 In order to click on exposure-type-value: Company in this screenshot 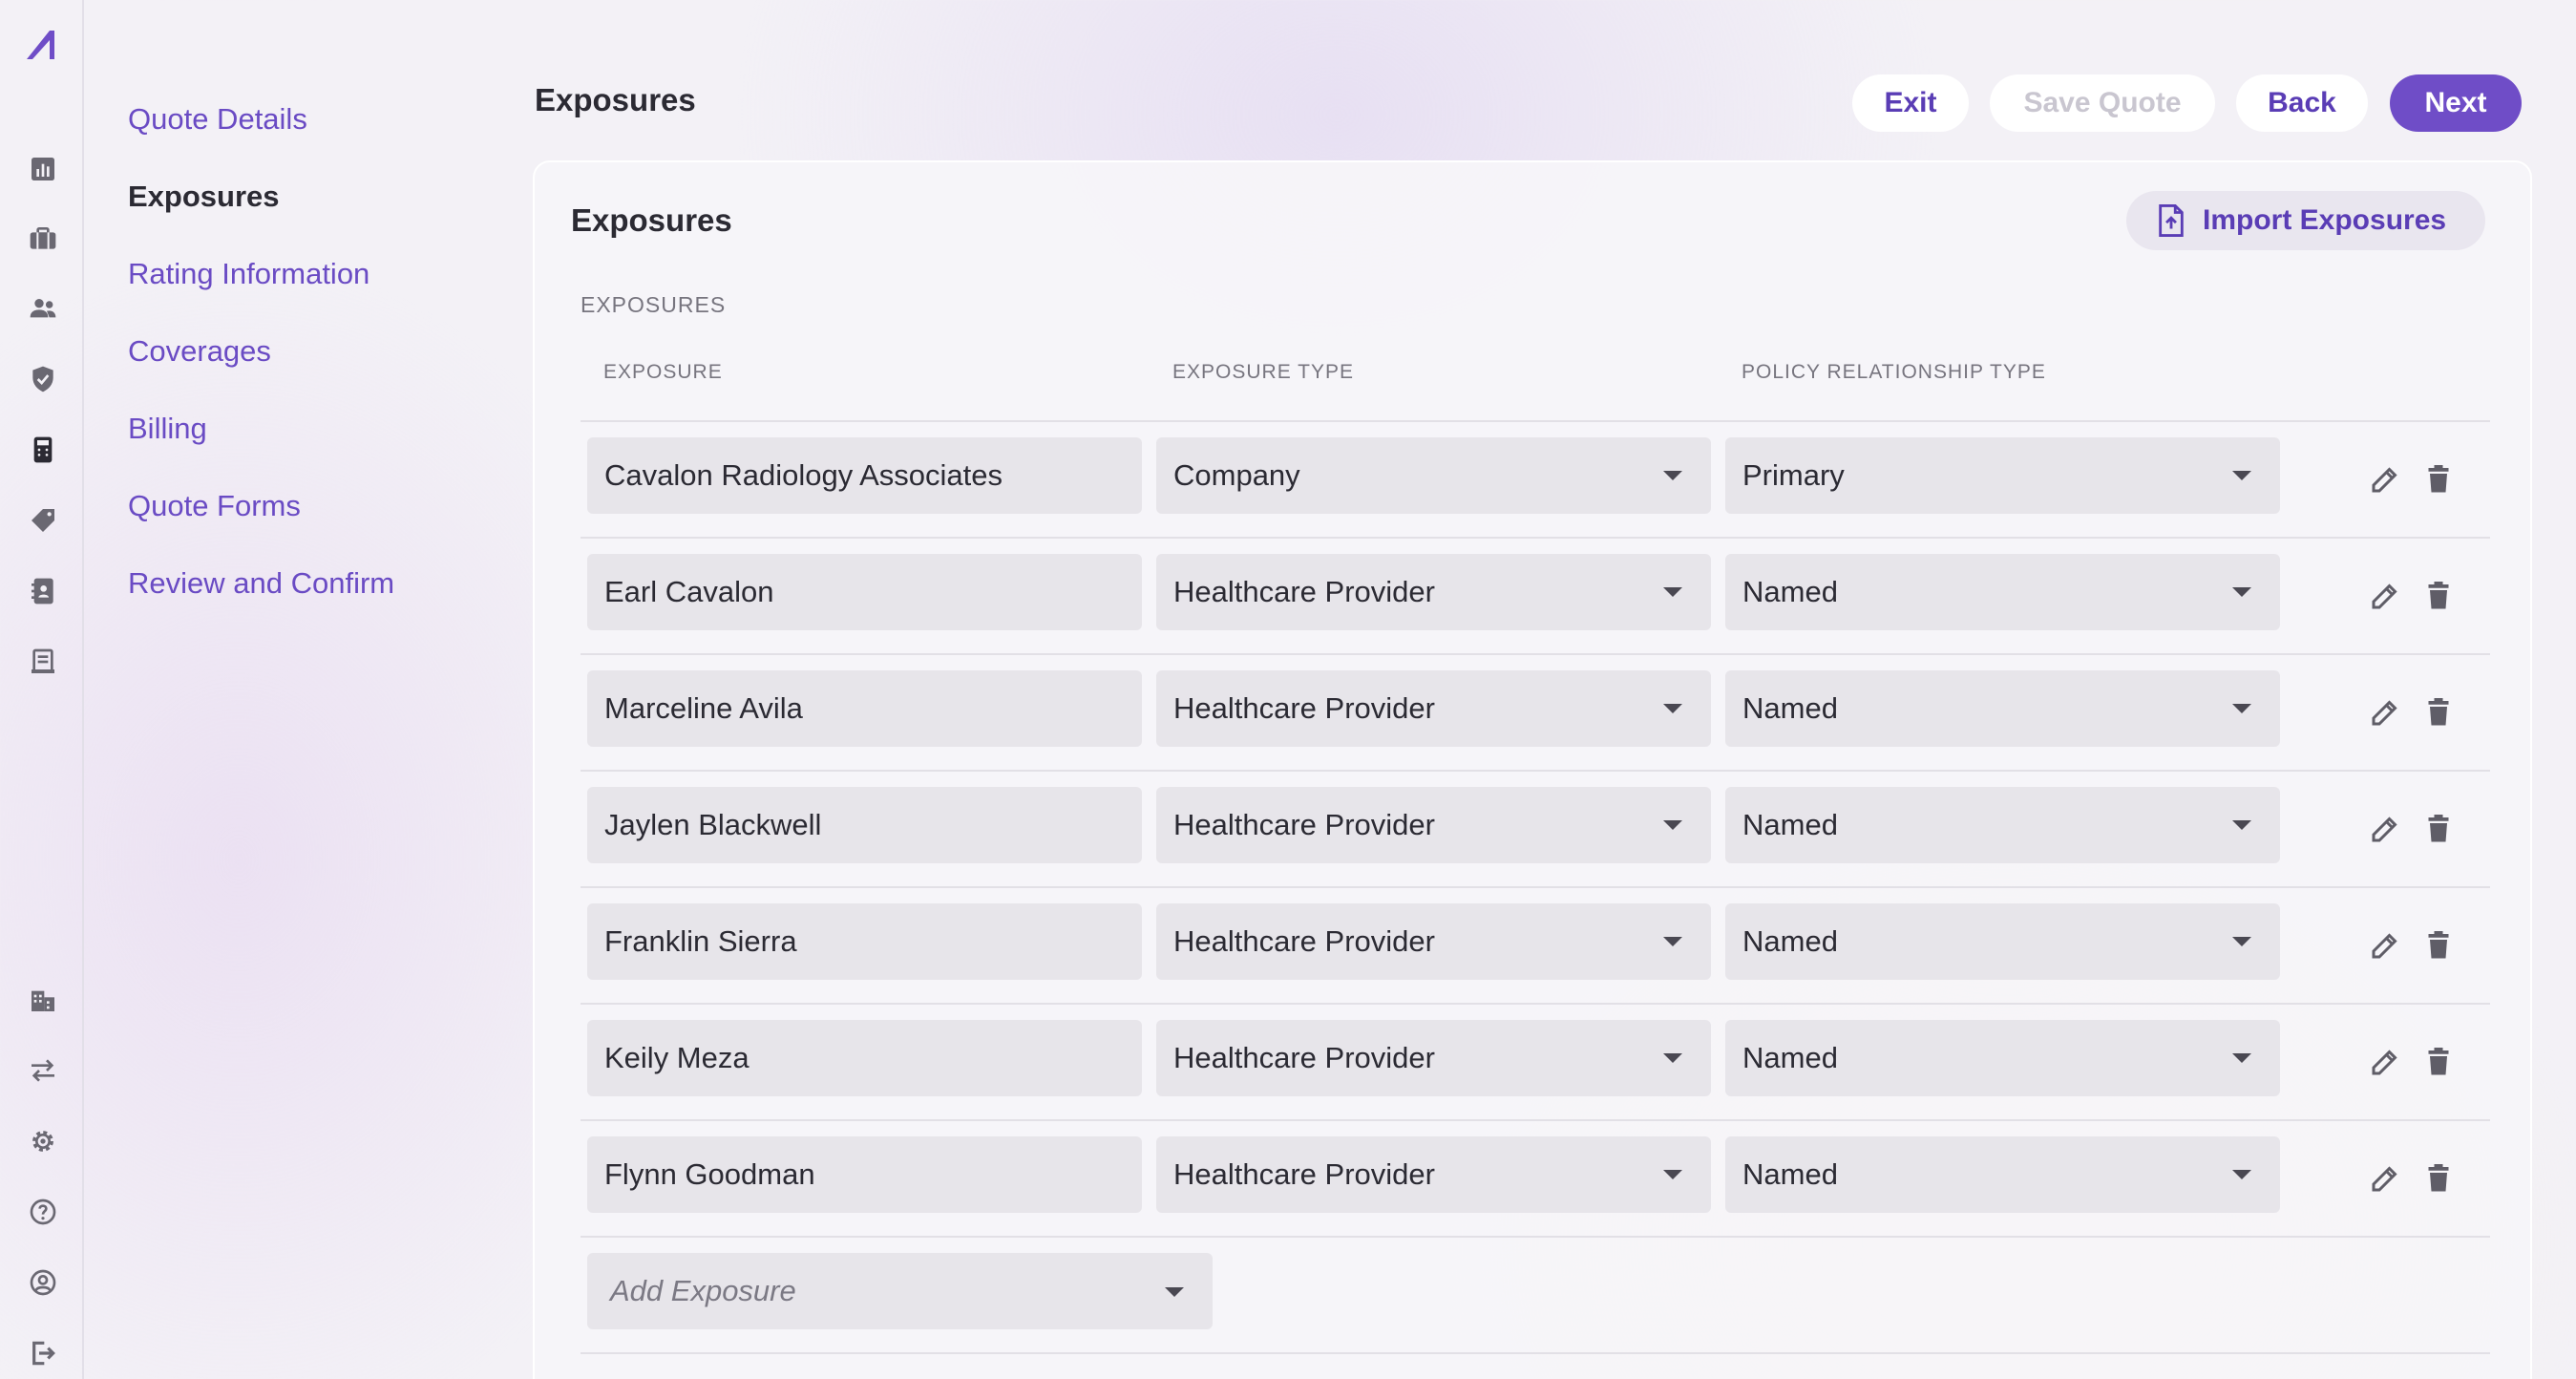, I will do `click(1236, 475)`.